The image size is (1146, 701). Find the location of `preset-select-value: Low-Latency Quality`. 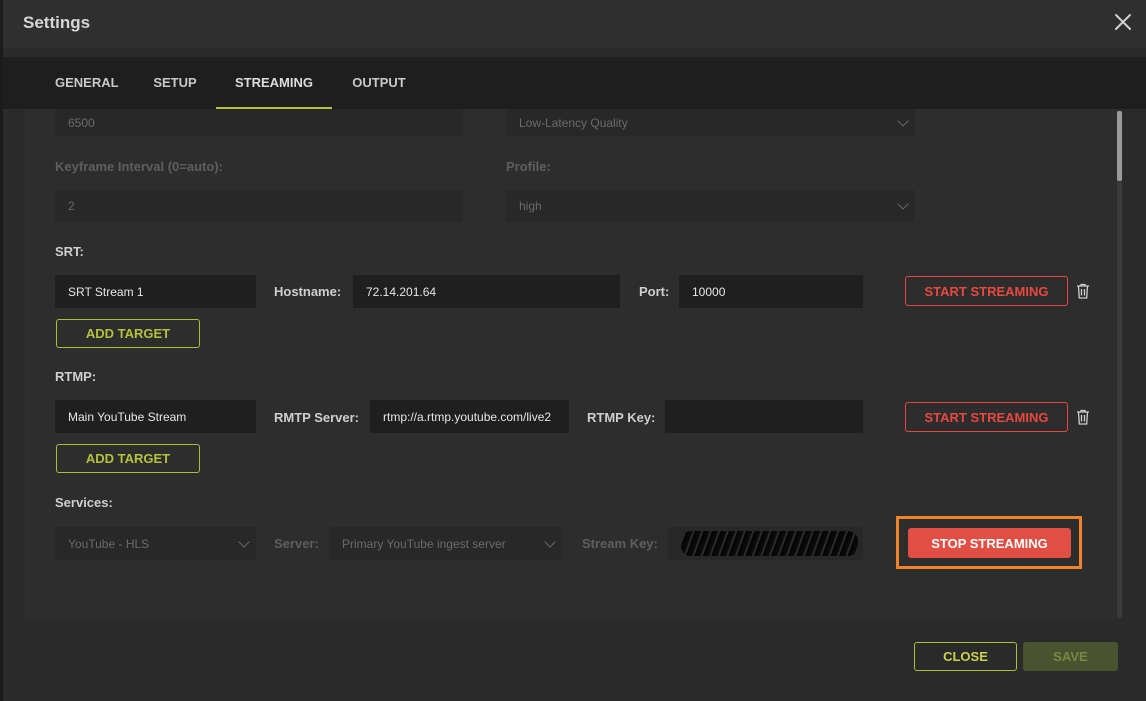

preset-select-value: Low-Latency Quality is located at coordinates (573, 122).